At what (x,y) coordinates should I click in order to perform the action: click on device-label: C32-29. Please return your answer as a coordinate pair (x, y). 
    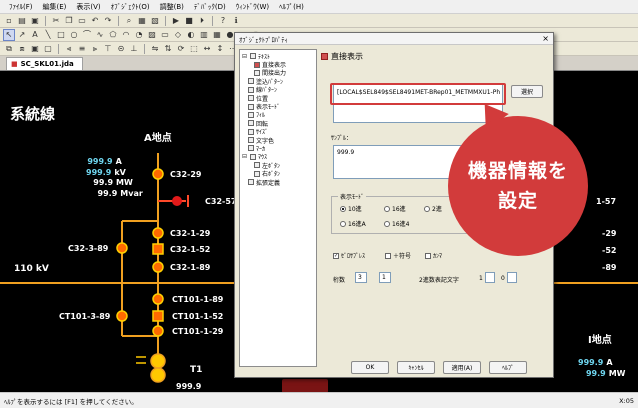
    Looking at the image, I should click on (186, 174).